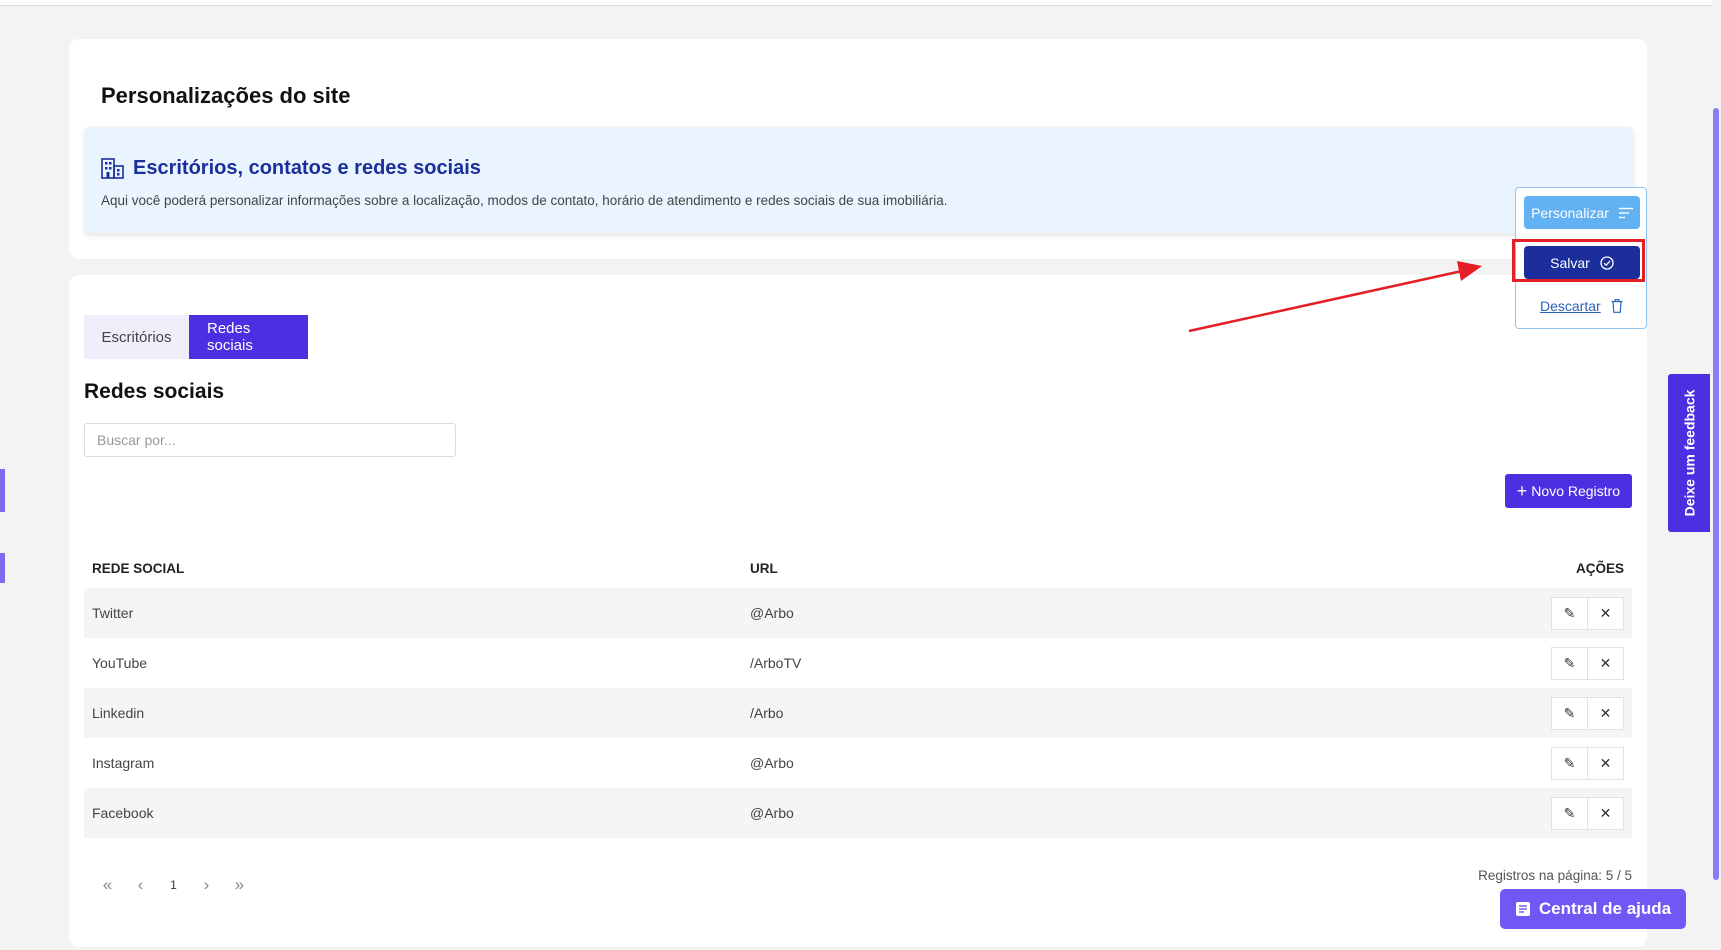  I want to click on personalizar-button: Personalizar, so click(1582, 212).